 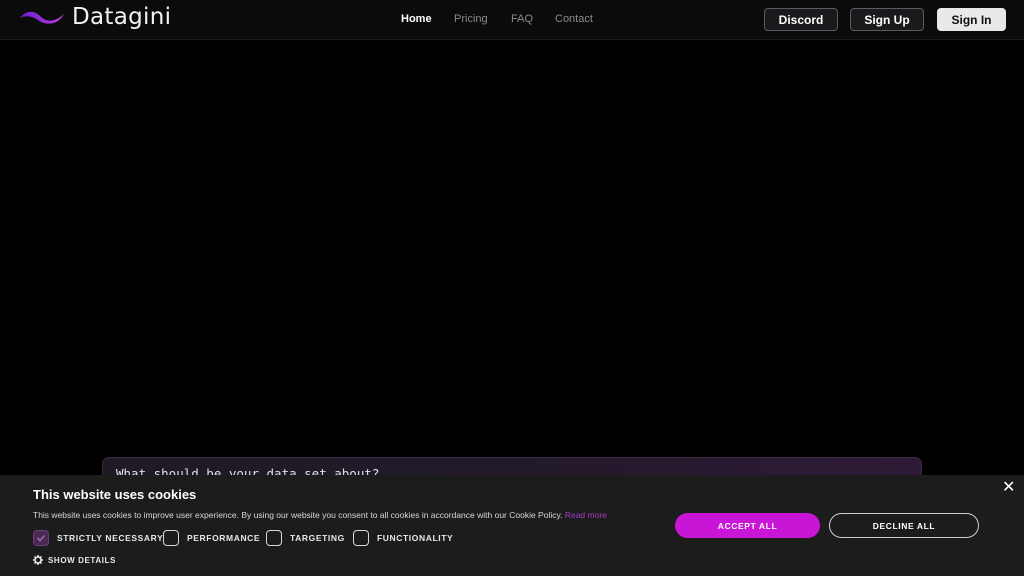 I want to click on check-icon, so click(x=41, y=538).